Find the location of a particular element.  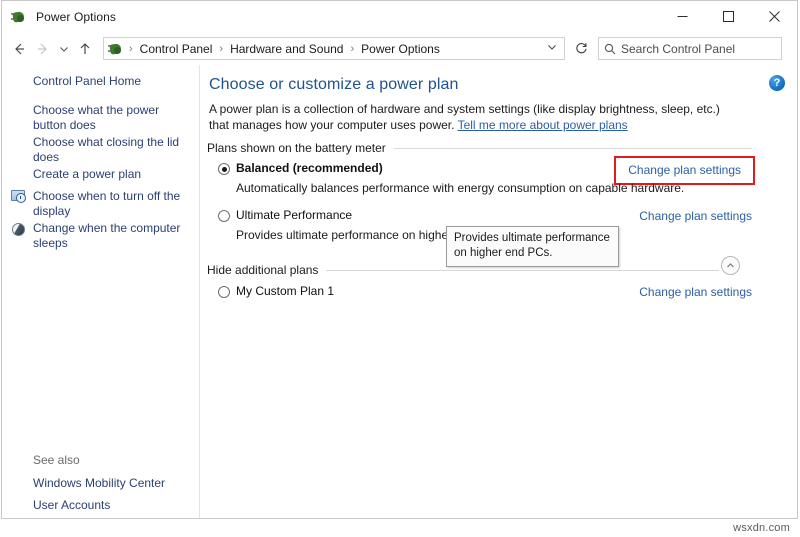

section-label-additional-plans: Hide additional plans is located at coordinates (266, 270).